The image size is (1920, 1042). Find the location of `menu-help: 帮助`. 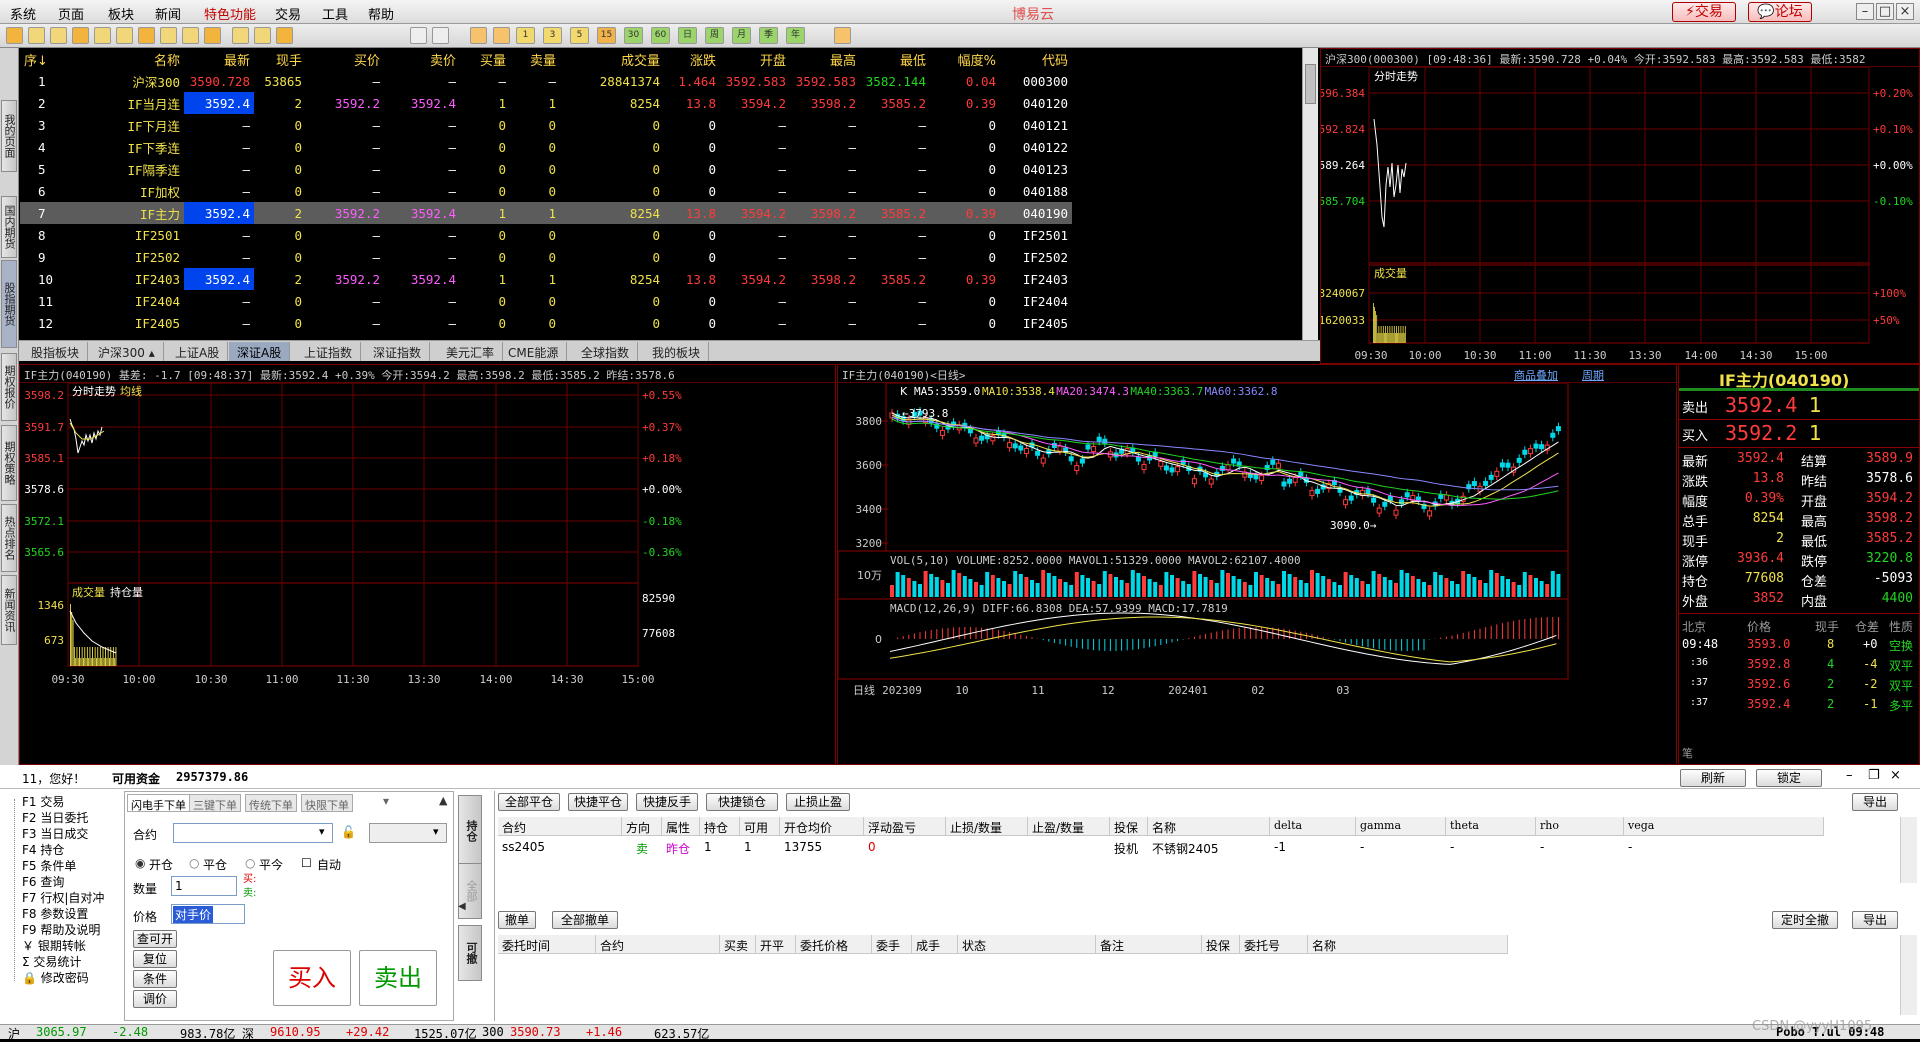

menu-help: 帮助 is located at coordinates (381, 13).